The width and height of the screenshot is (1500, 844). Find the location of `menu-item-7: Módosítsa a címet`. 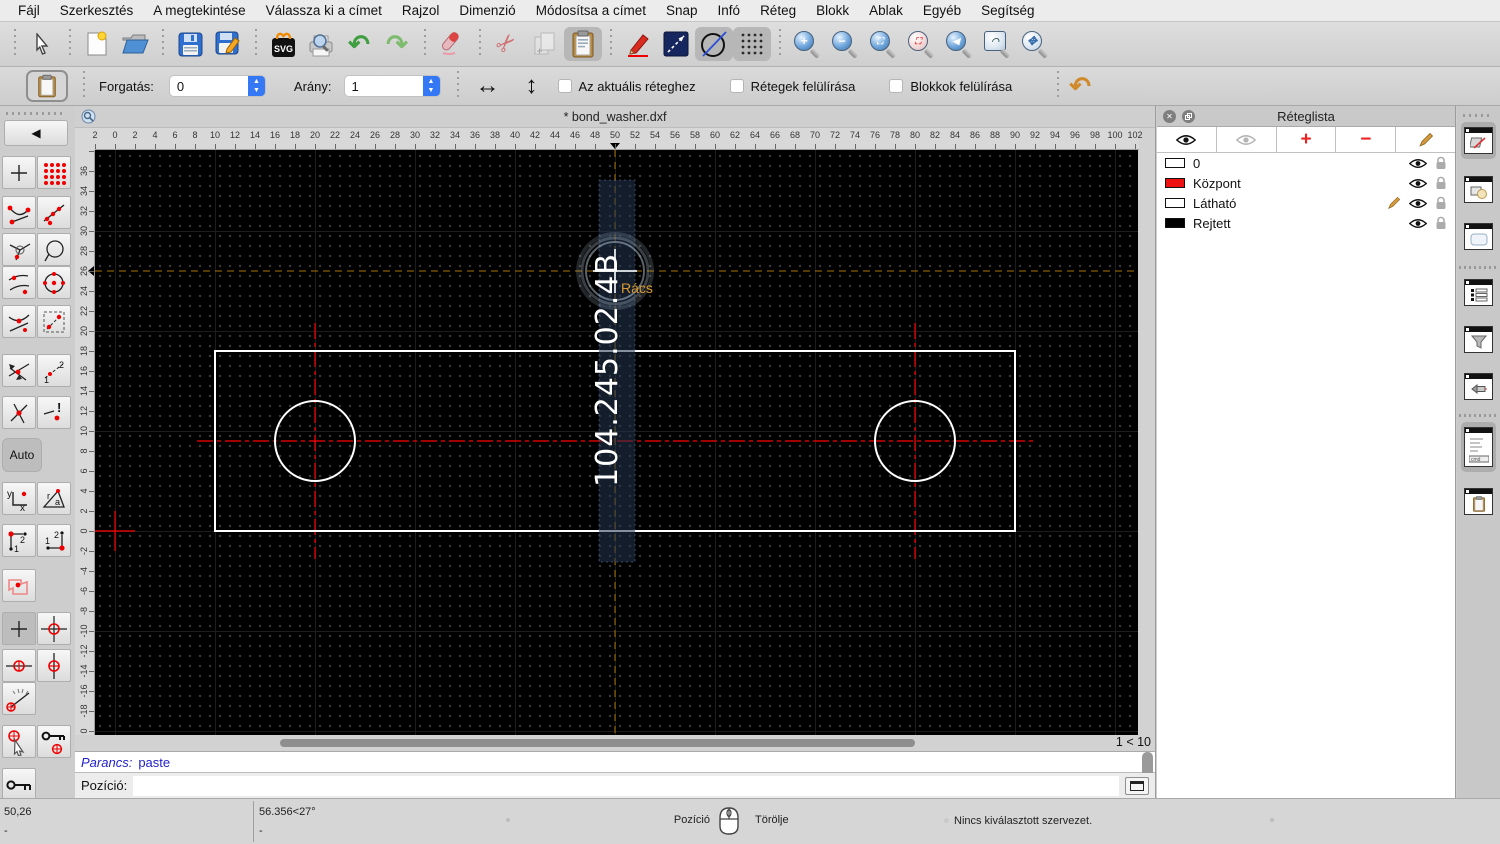

menu-item-7: Módosítsa a címet is located at coordinates (591, 10).